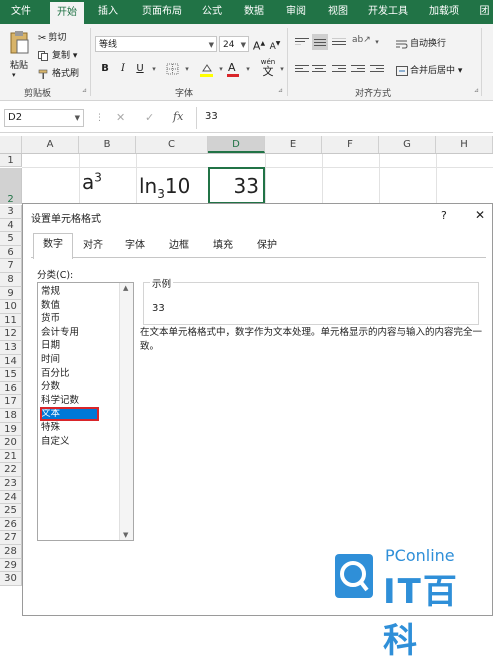 Image resolution: width=493 pixels, height=662 pixels. What do you see at coordinates (125, 288) in the screenshot?
I see `scroll-up-icon: ▲` at bounding box center [125, 288].